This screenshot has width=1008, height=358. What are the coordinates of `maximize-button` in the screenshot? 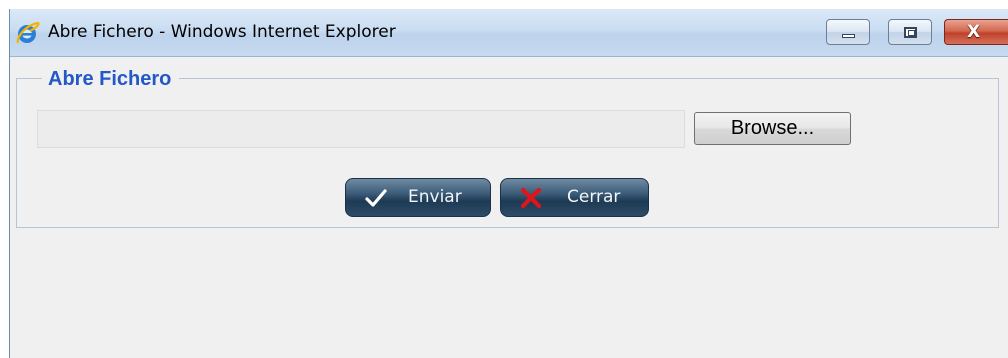 It's located at (910, 32).